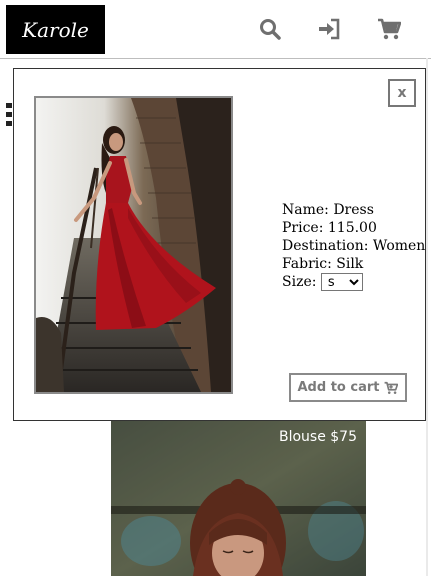 The width and height of the screenshot is (431, 576). I want to click on size-label: Size:, so click(299, 282).